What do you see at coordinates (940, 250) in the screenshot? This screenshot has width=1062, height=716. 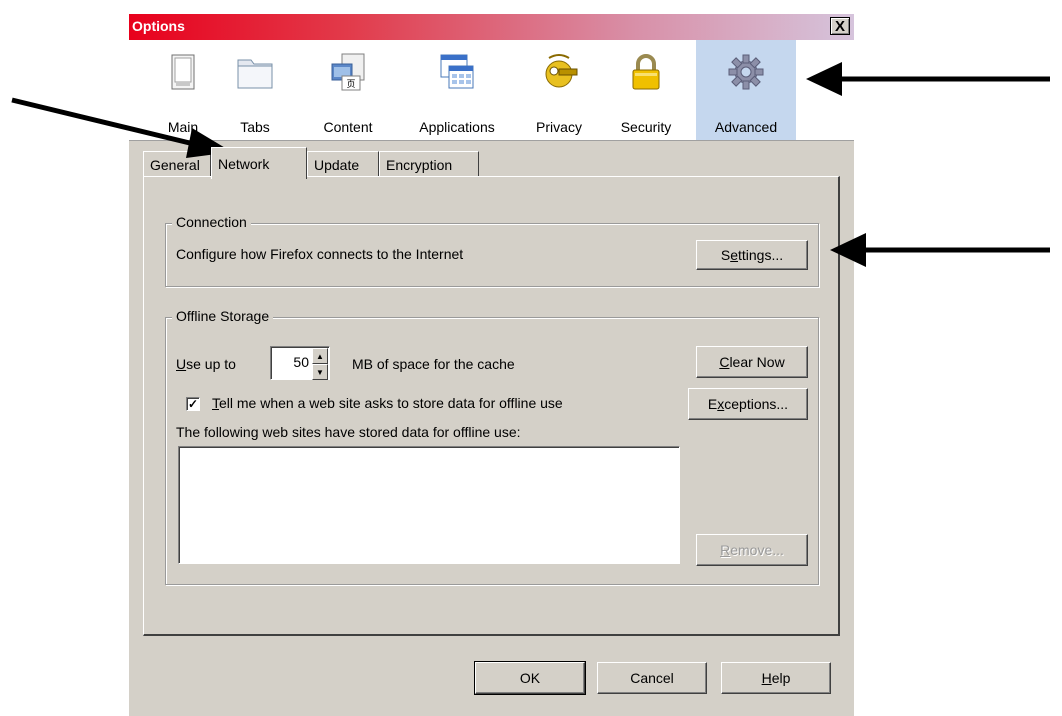 I see `arrow-to-settings-icon` at bounding box center [940, 250].